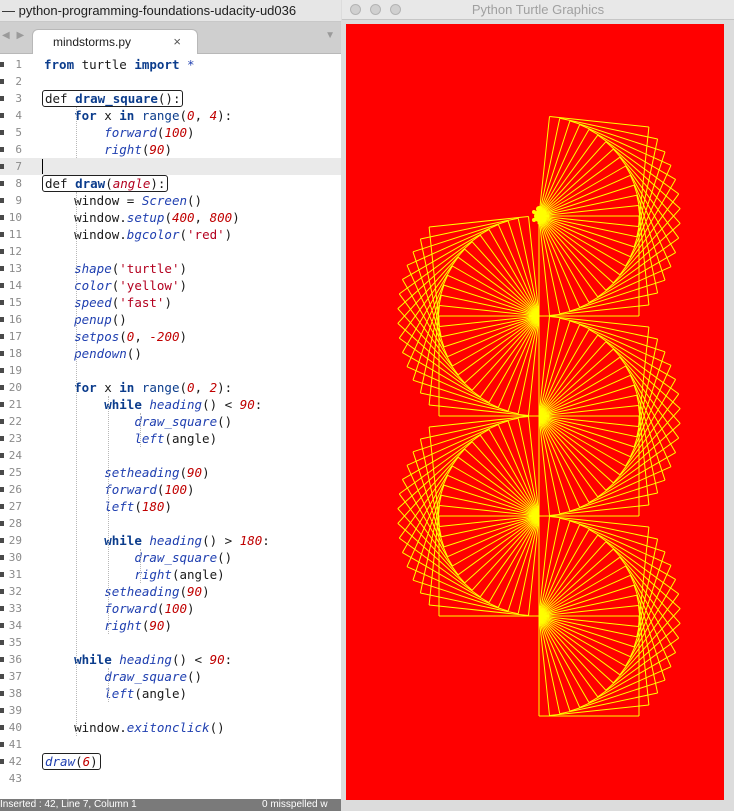 The image size is (734, 811). I want to click on code-line: color('yellow'), so click(115, 285).